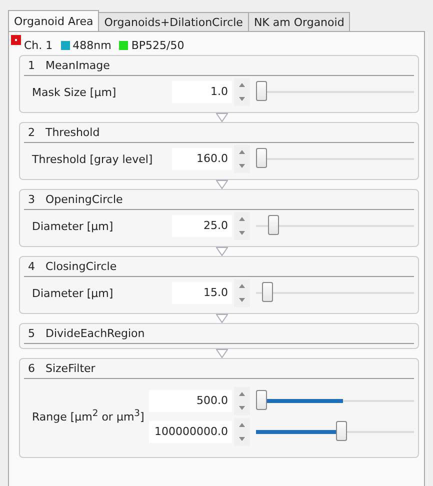 The image size is (433, 486). Describe the element at coordinates (157, 45) in the screenshot. I see `legend-label: BP525/50` at that location.